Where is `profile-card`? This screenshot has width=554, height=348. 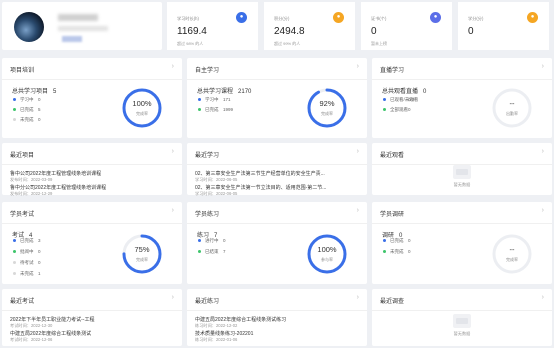 profile-card is located at coordinates (82, 26).